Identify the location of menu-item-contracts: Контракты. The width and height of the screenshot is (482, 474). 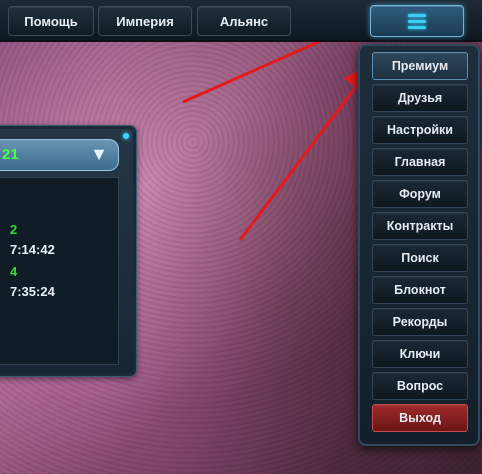
(420, 226).